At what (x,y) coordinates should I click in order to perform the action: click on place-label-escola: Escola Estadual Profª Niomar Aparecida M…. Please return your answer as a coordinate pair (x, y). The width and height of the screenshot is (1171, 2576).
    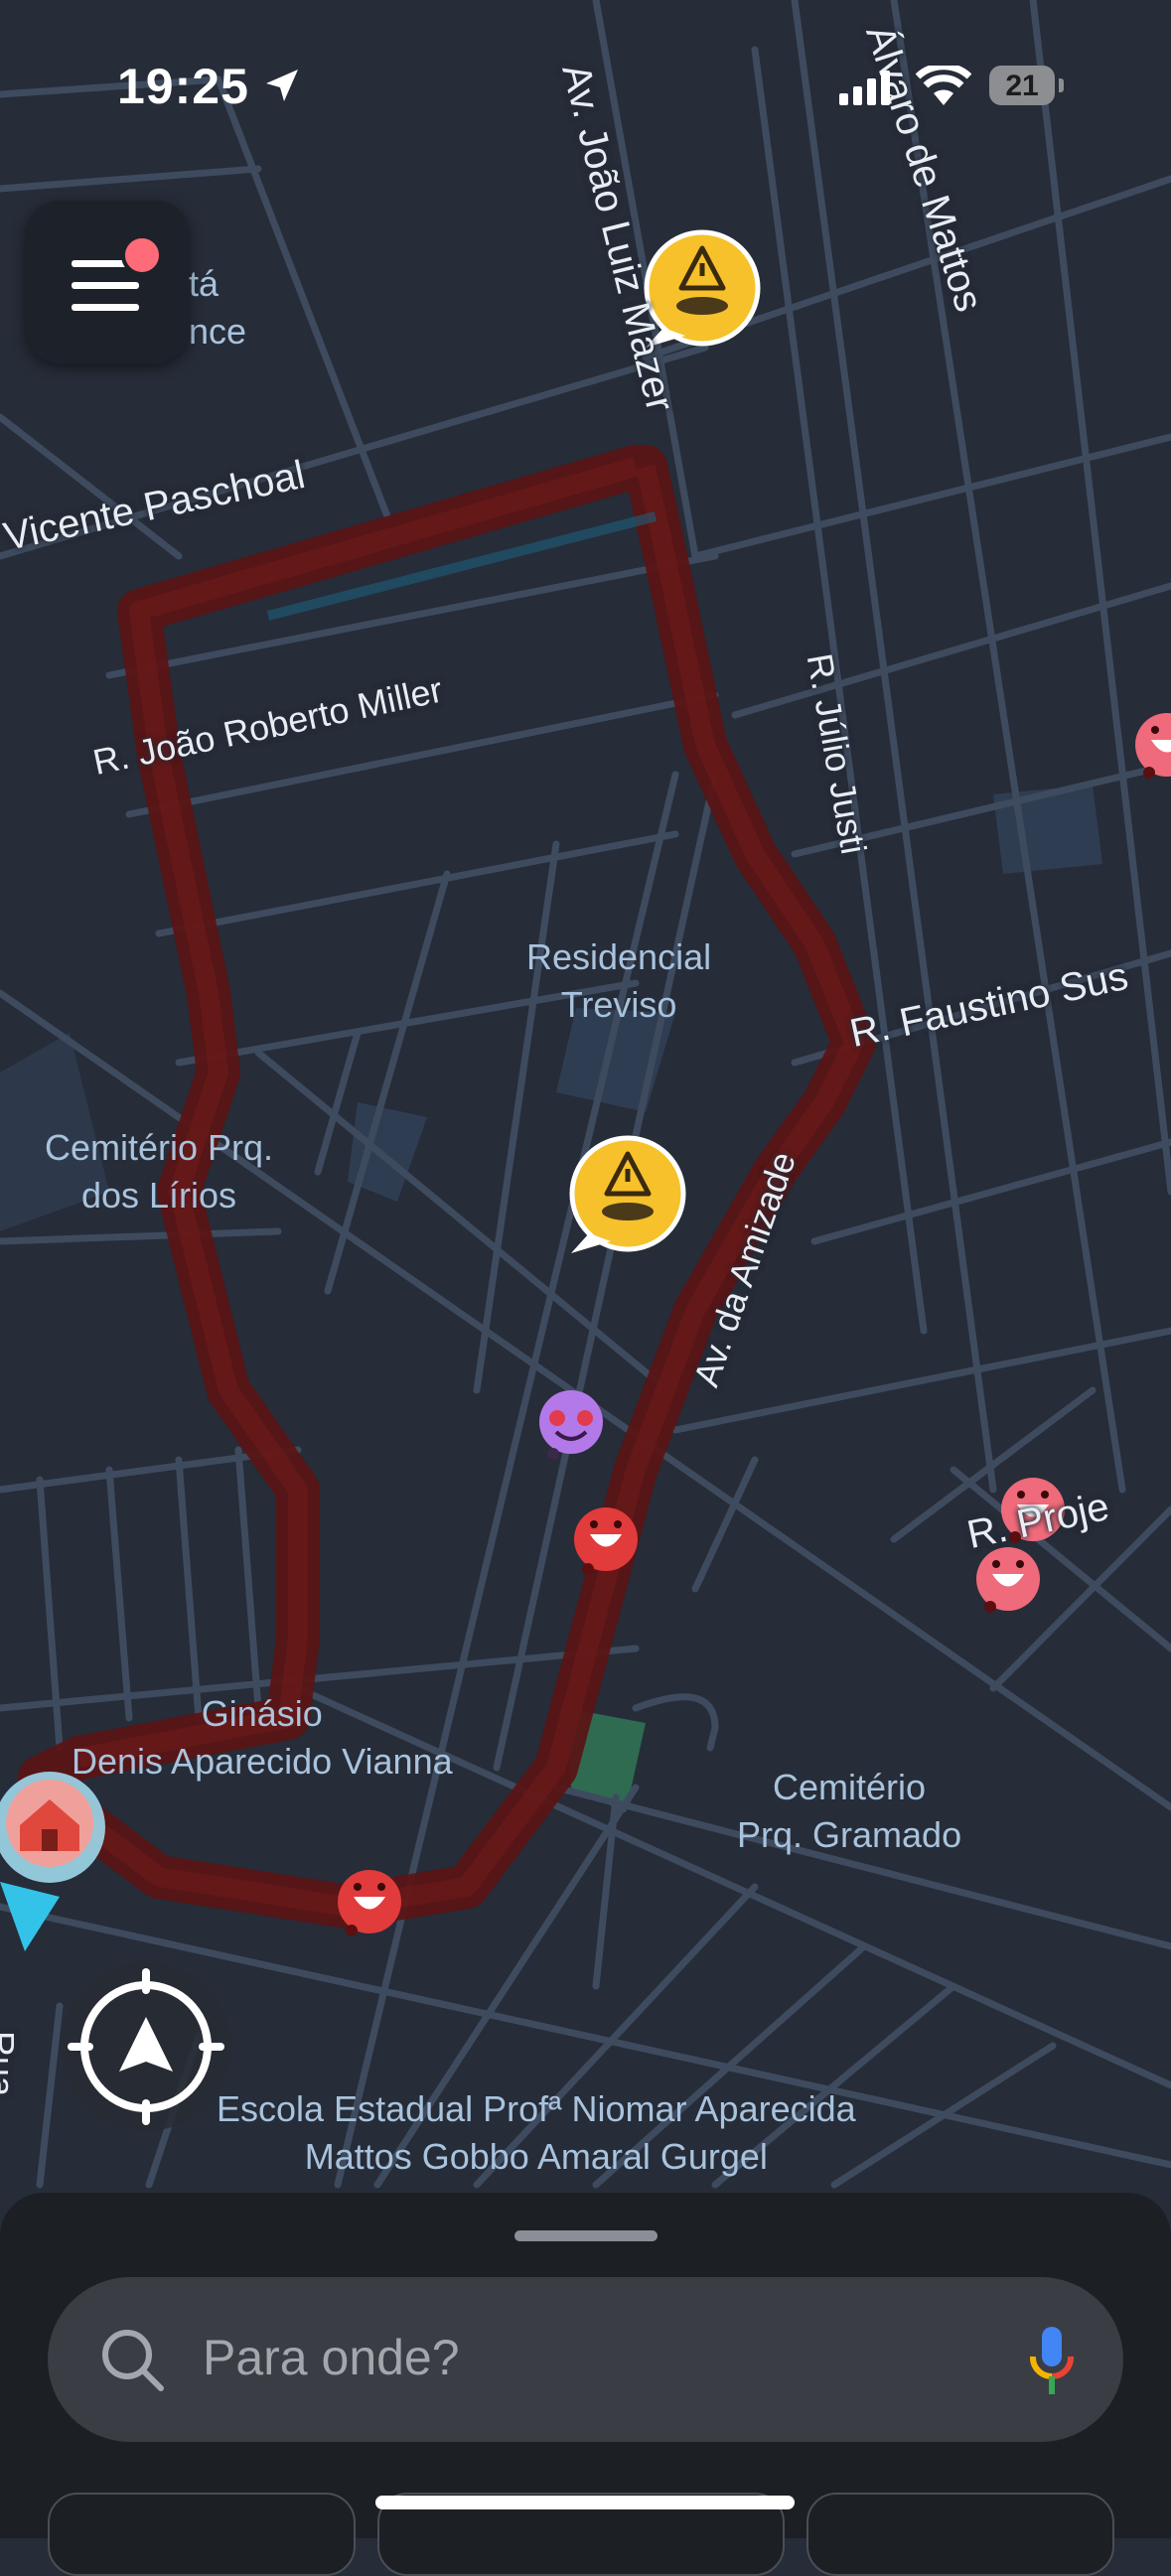
    Looking at the image, I should click on (536, 2132).